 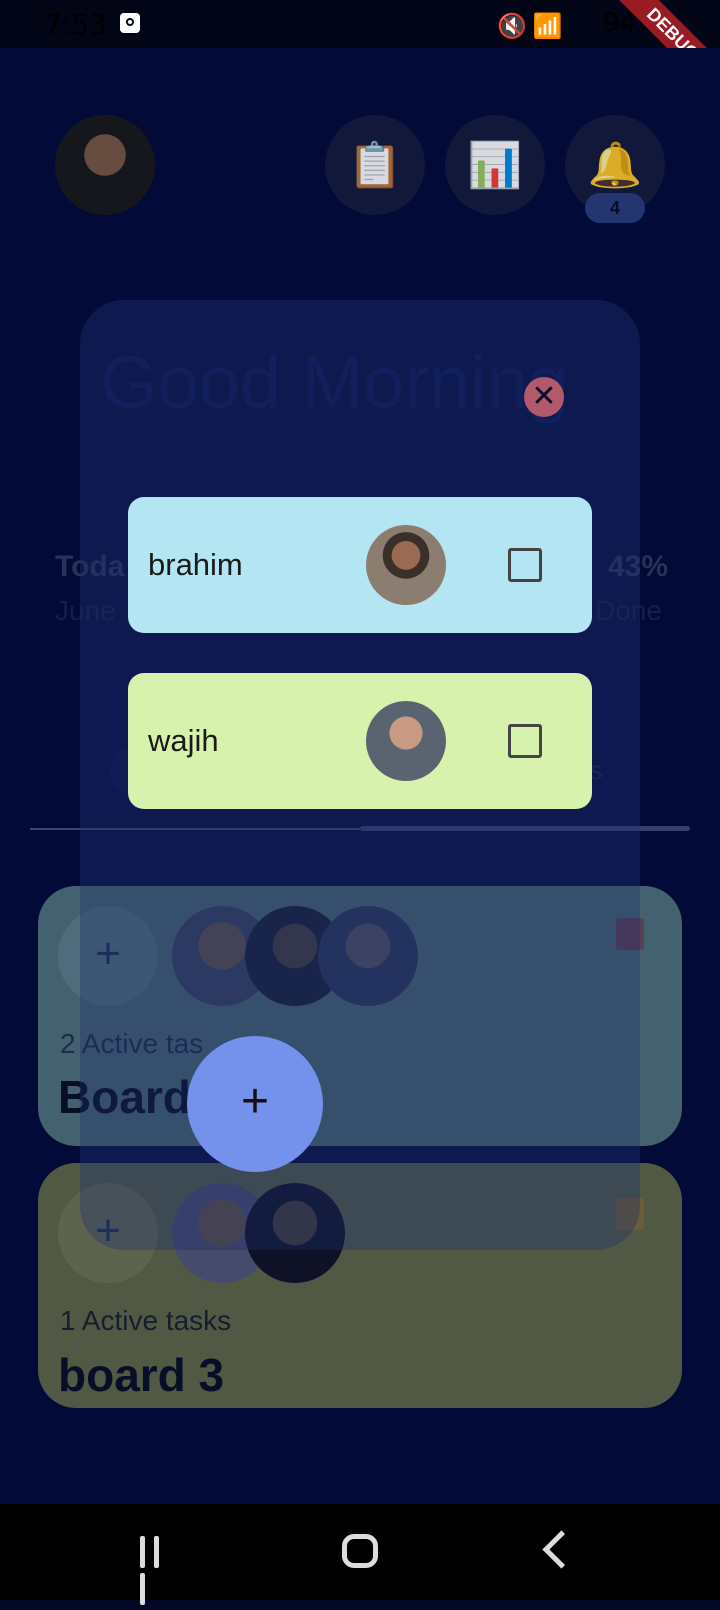 I want to click on home-icon, so click(x=360, y=1551).